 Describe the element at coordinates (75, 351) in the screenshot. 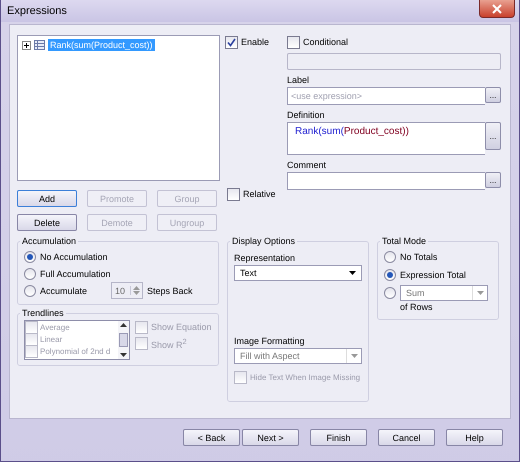

I see `trendline-label: Polynomial of 2nd d` at that location.